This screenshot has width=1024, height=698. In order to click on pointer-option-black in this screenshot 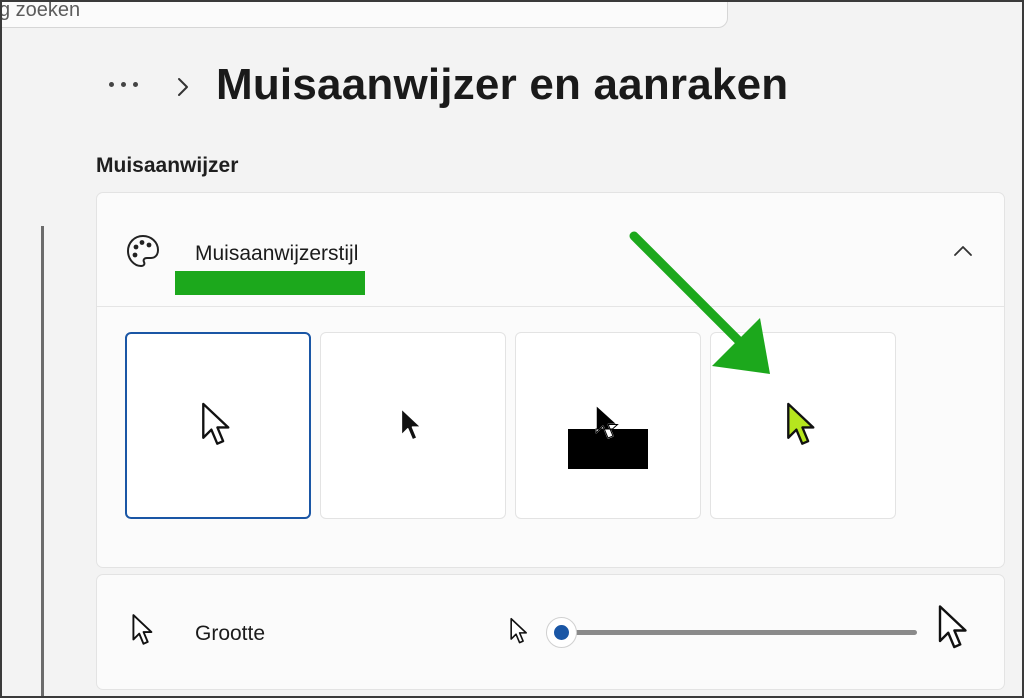, I will do `click(413, 425)`.